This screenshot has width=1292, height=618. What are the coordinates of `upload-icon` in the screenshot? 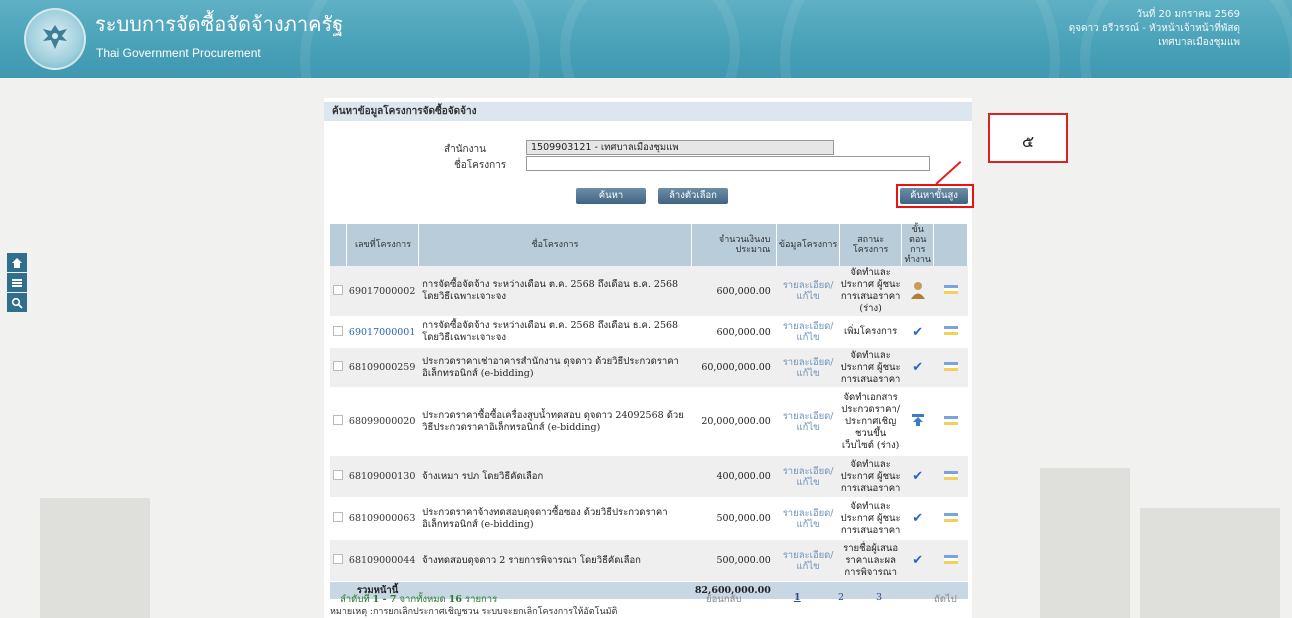 It's located at (917, 421).